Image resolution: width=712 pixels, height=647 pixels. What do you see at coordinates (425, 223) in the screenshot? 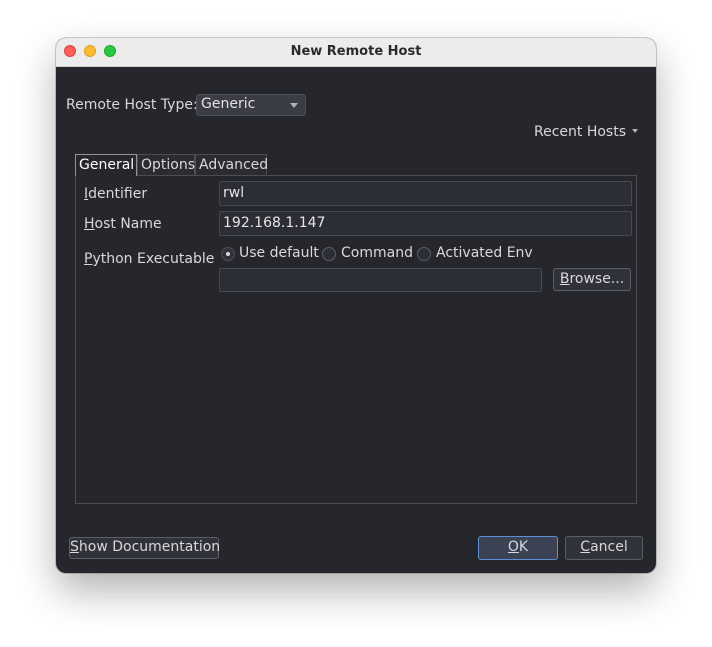
I see `host-name-field: 192.168.1.147` at bounding box center [425, 223].